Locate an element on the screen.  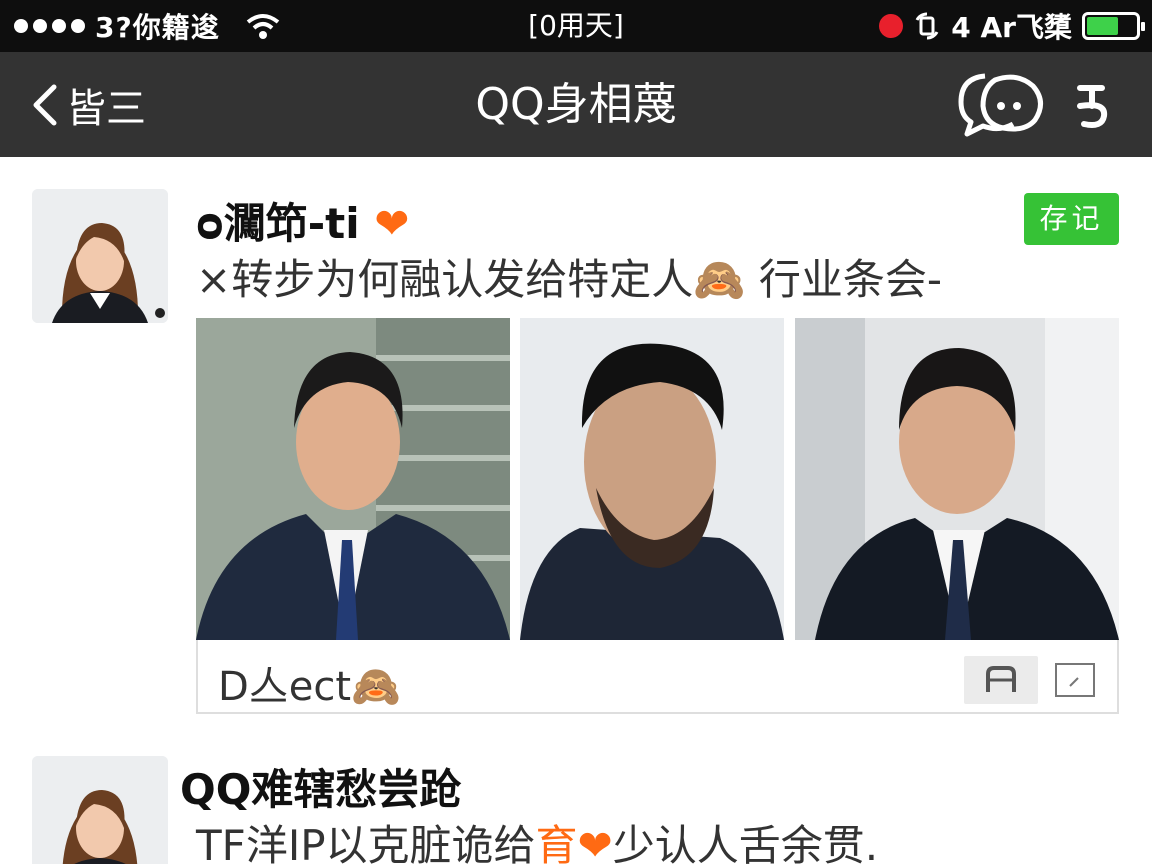
link-card: D亼ect🙈 is located at coordinates (657, 677).